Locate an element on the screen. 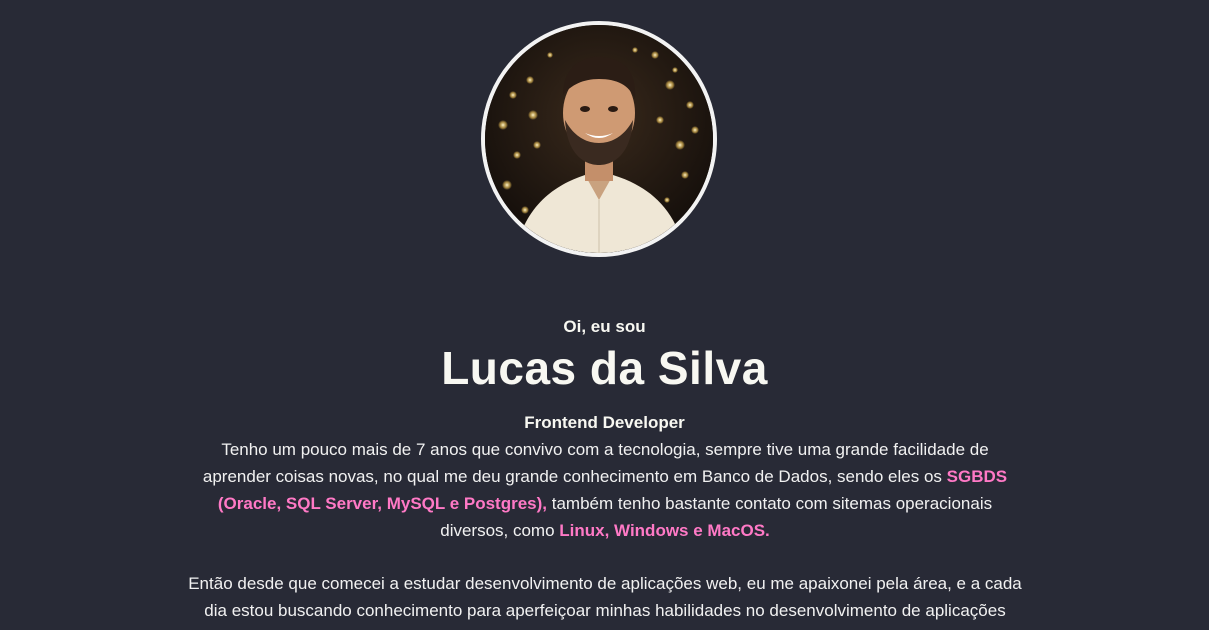 This screenshot has width=1209, height=630. profile-role: Frontend Developer is located at coordinates (604, 422).